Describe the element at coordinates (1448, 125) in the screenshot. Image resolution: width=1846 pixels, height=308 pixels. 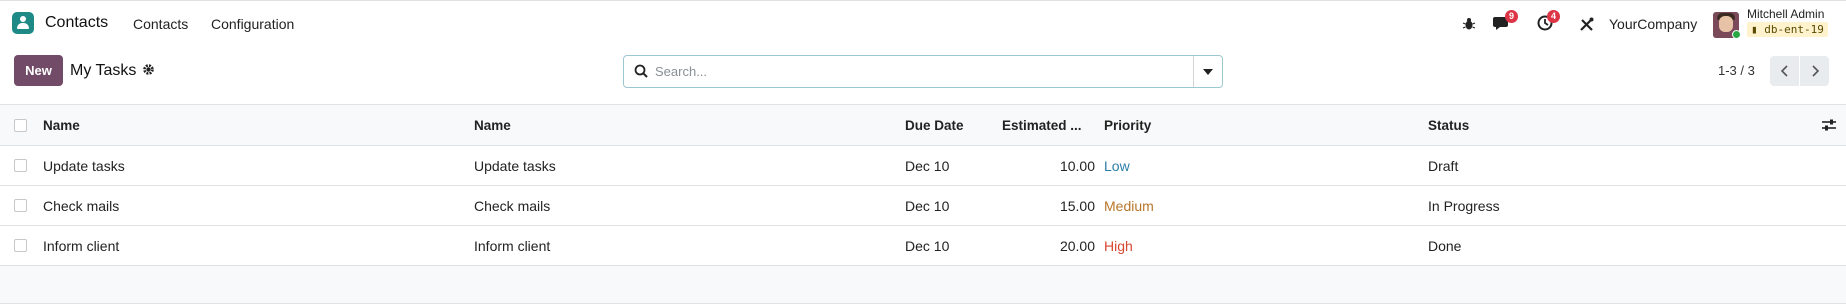
I see `header-status: Status` at that location.